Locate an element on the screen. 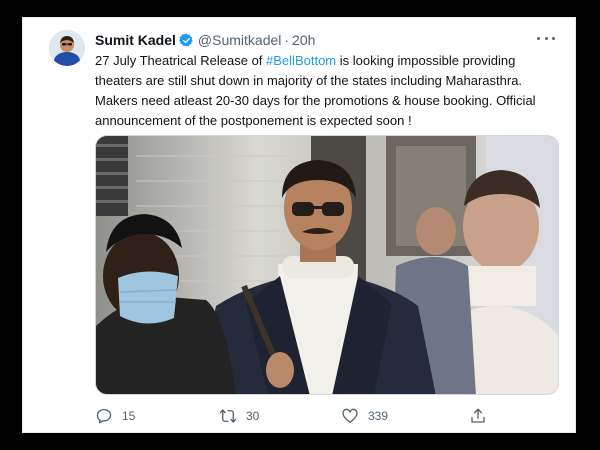 The image size is (600, 450). like-button: 339 is located at coordinates (364, 416).